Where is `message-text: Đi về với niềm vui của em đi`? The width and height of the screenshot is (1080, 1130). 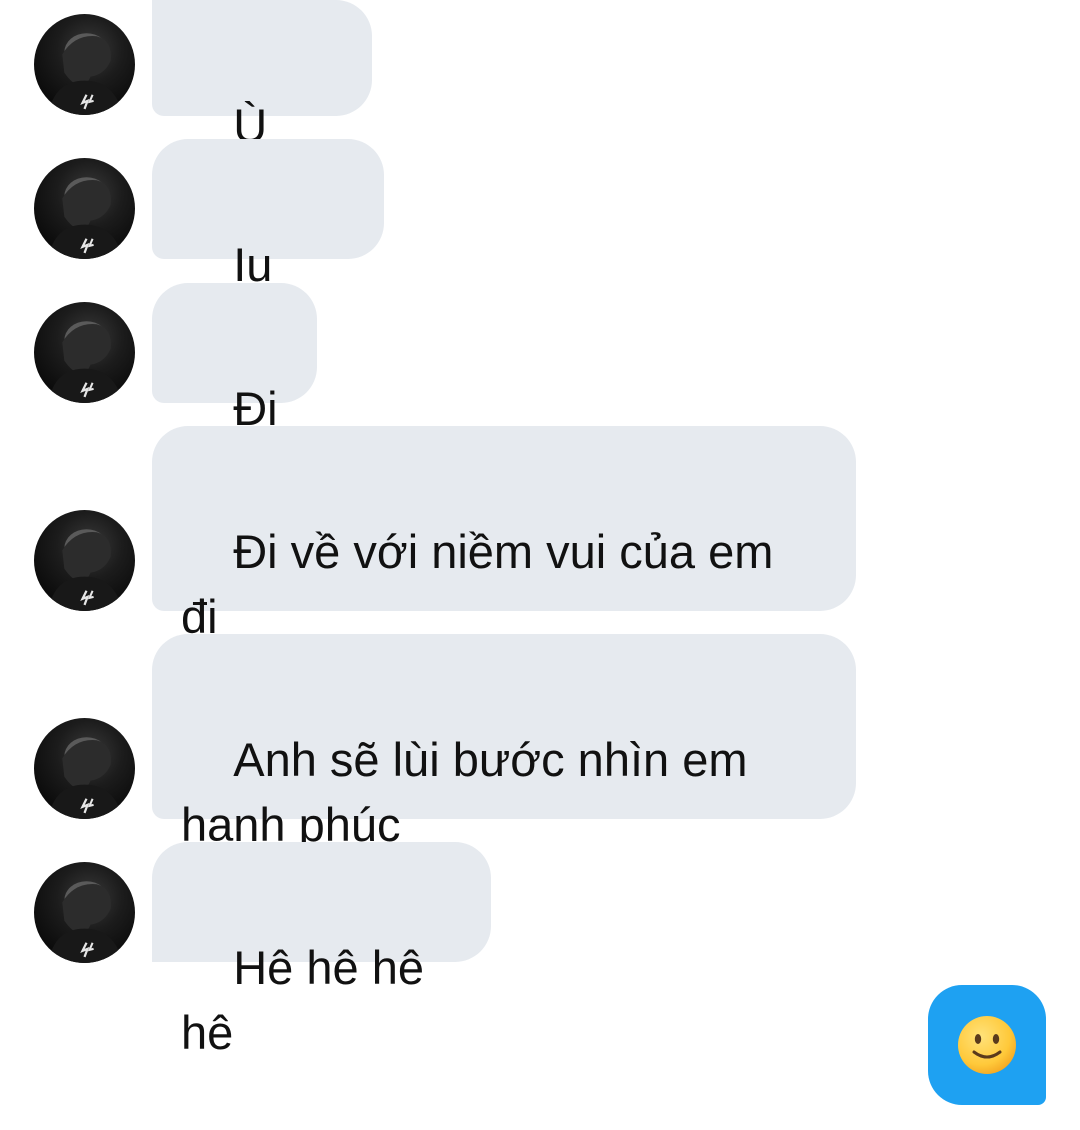 message-text: Đi về với niềm vui của em đi is located at coordinates (477, 584).